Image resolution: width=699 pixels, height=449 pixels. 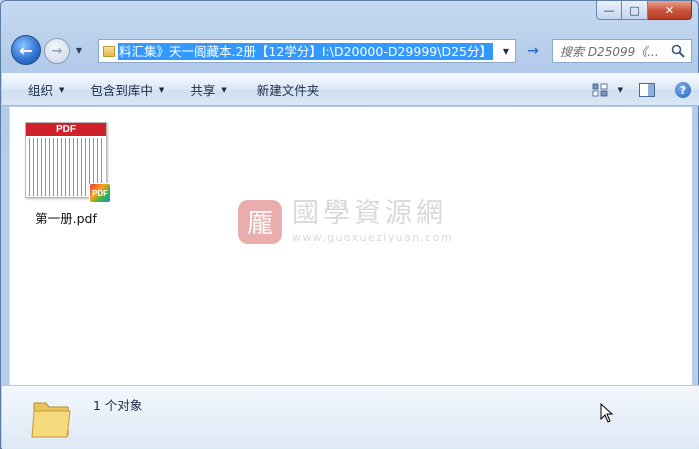 I want to click on details-pane: 1 个对象, so click(x=350, y=417).